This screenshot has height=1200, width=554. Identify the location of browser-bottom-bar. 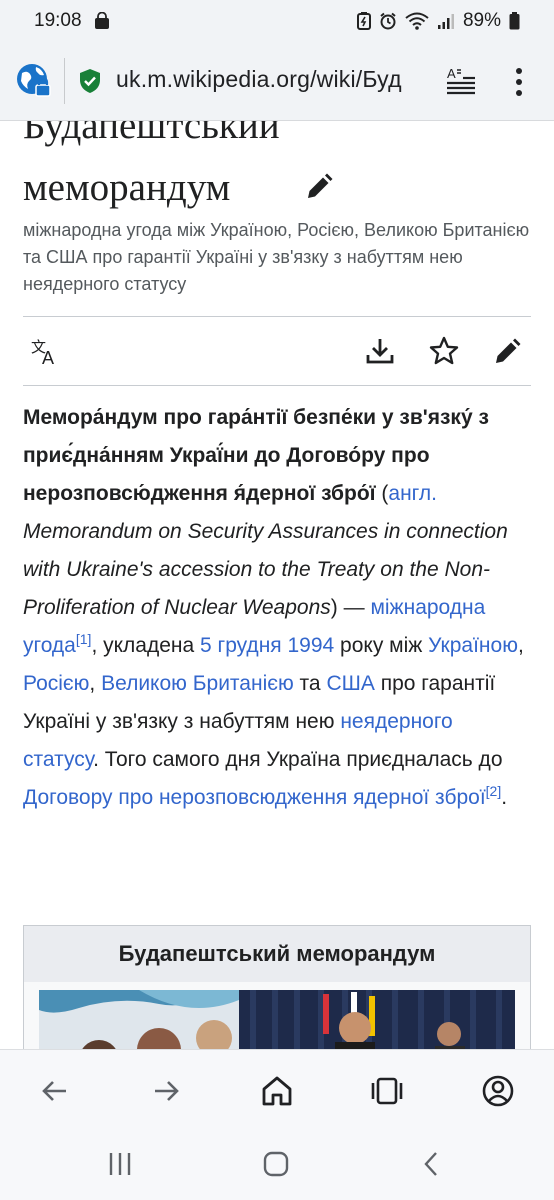
(277, 1090).